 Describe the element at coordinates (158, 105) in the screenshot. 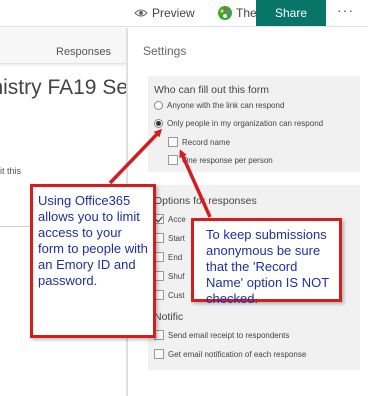

I see `radio-icon` at that location.